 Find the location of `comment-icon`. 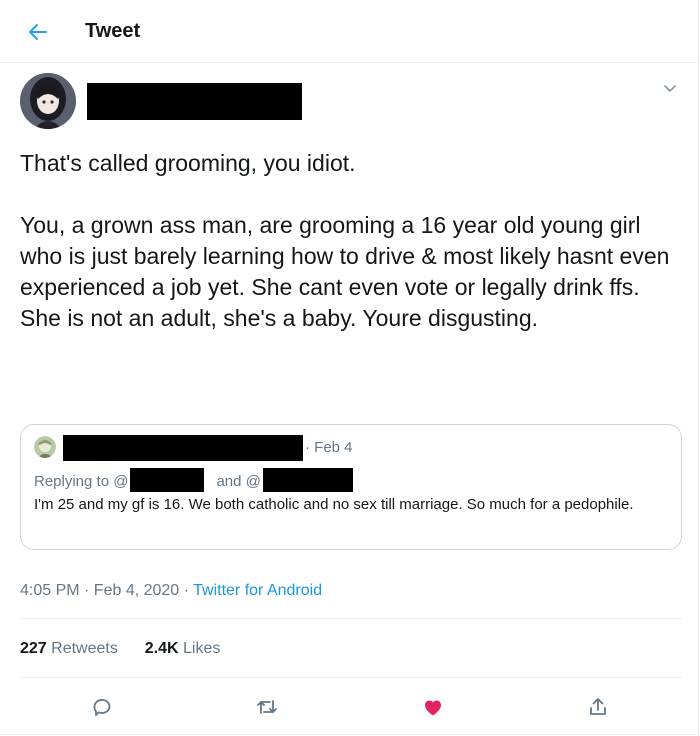

comment-icon is located at coordinates (102, 707).